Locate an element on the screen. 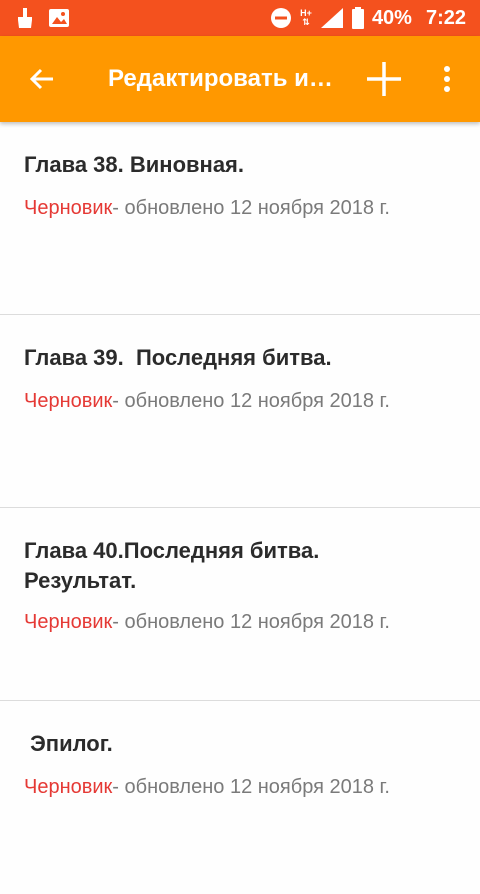 The width and height of the screenshot is (480, 894). signal-icon is located at coordinates (332, 18).